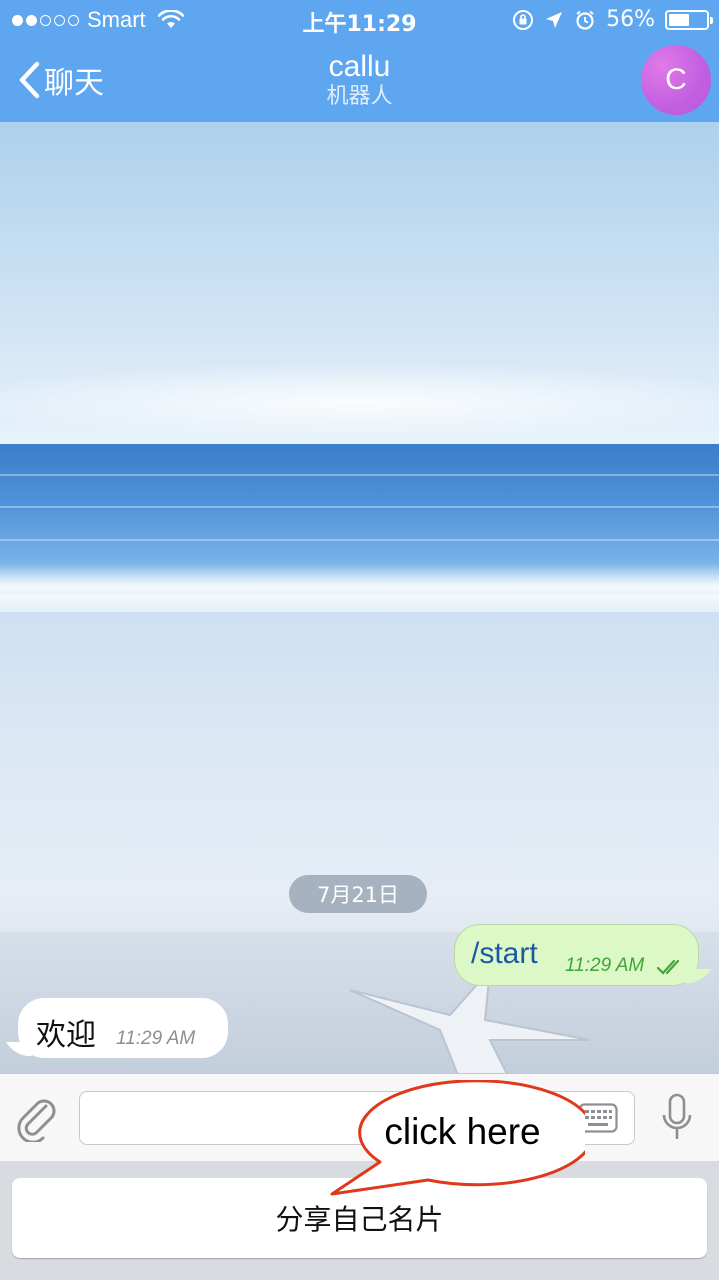 This screenshot has height=1280, width=719. I want to click on chat-title: callu, so click(359, 66).